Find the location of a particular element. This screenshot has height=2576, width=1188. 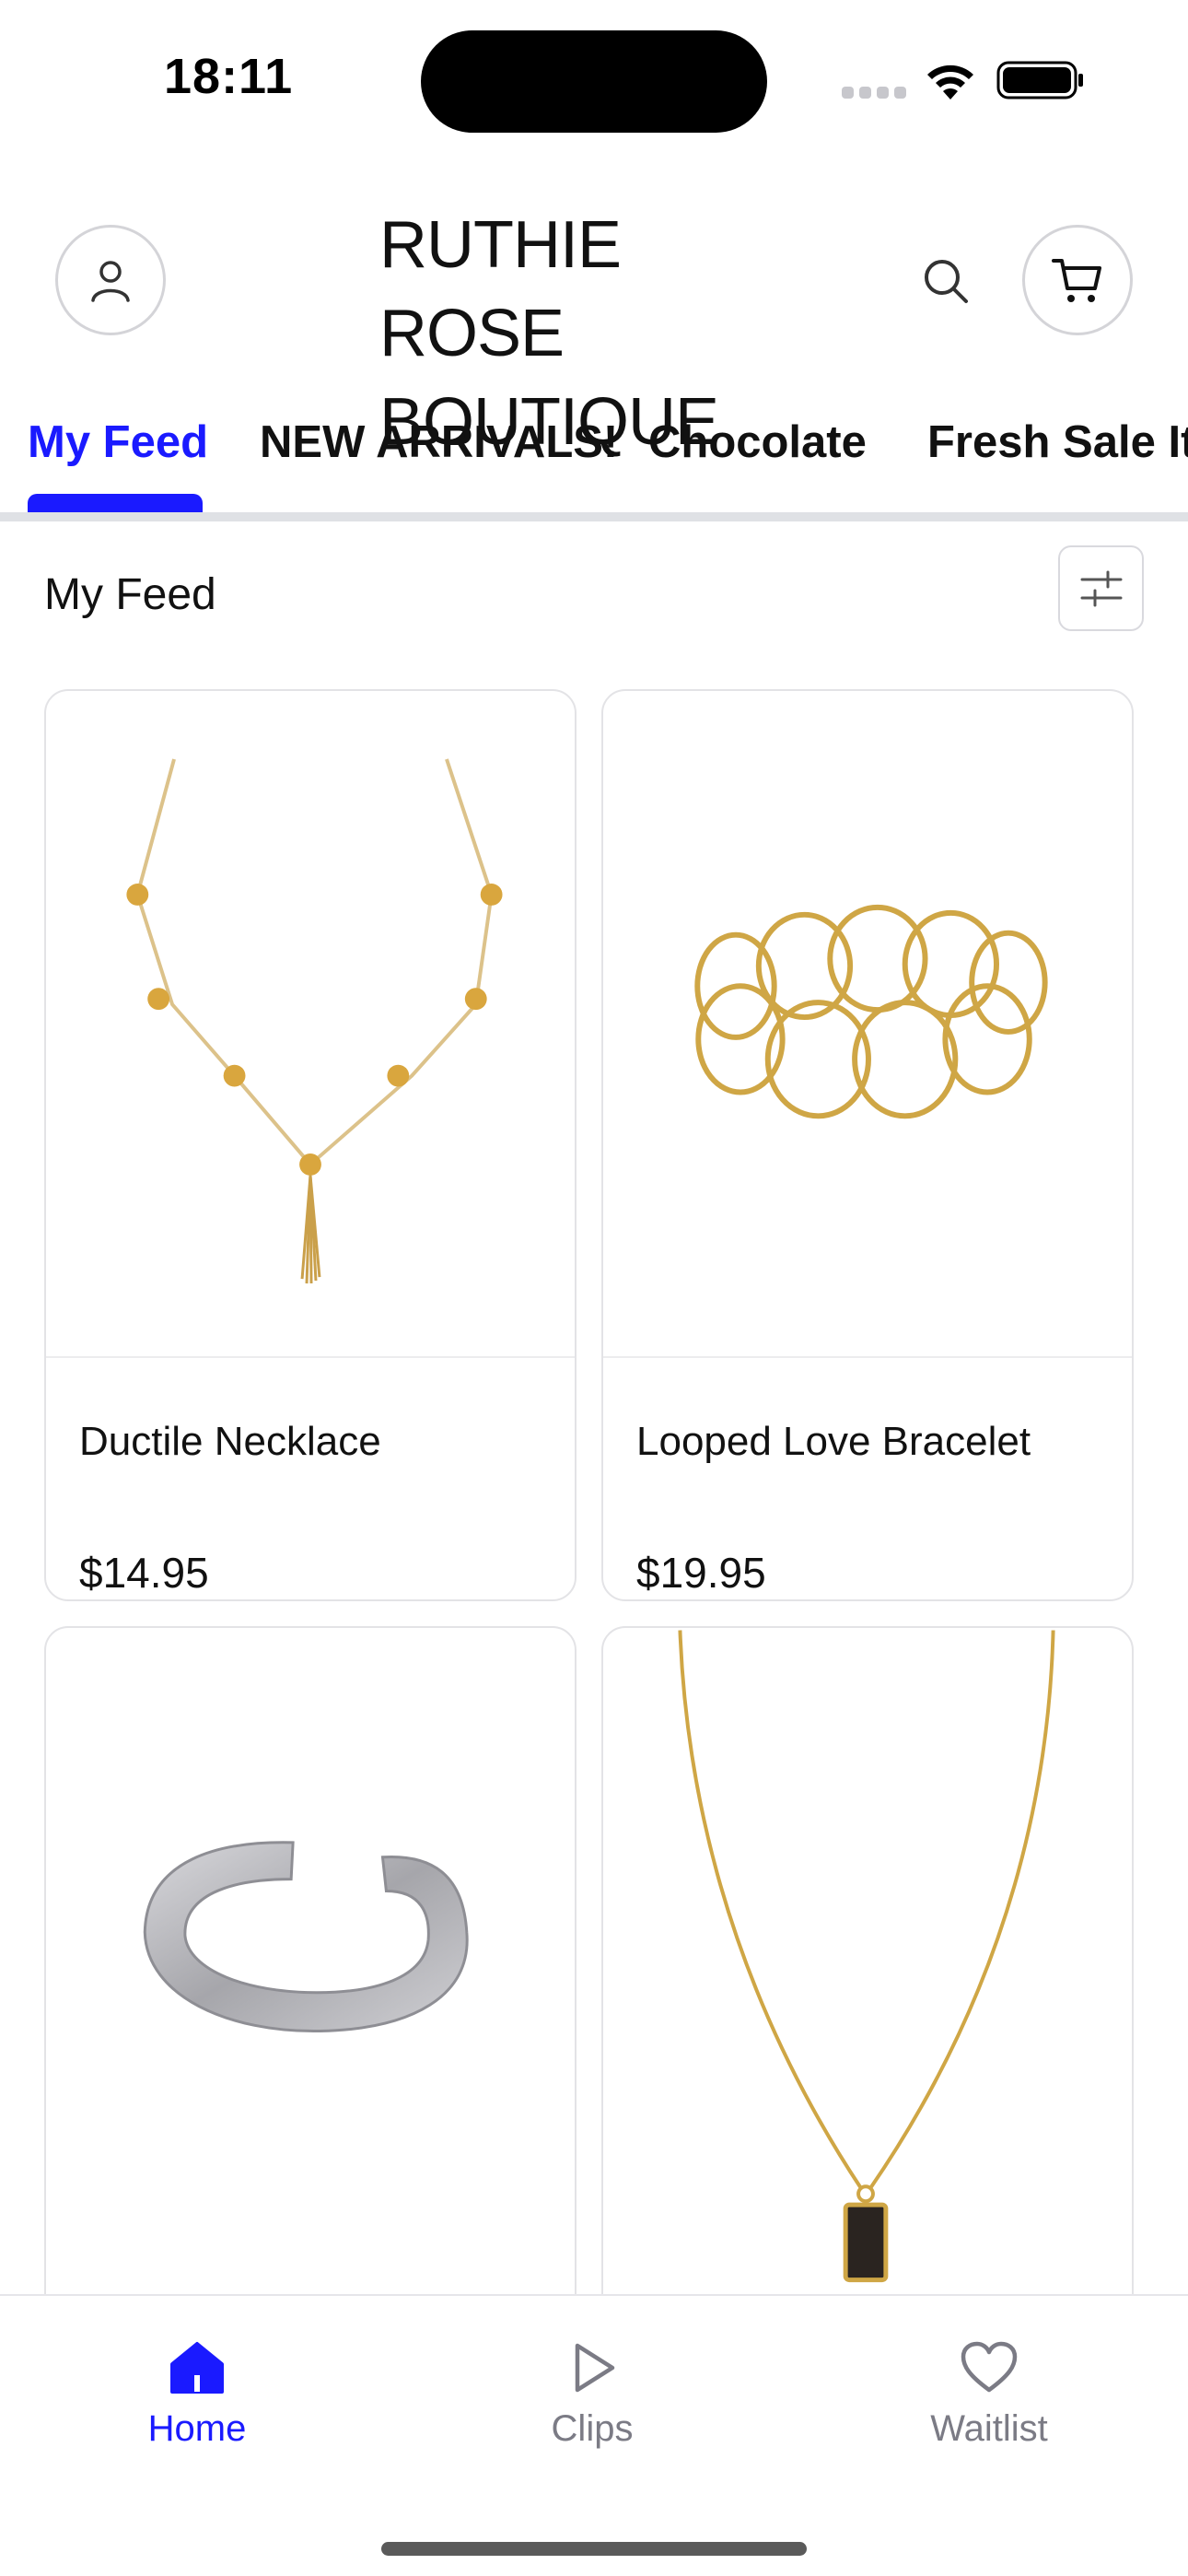

nav-clips: Clips is located at coordinates (592, 2395).